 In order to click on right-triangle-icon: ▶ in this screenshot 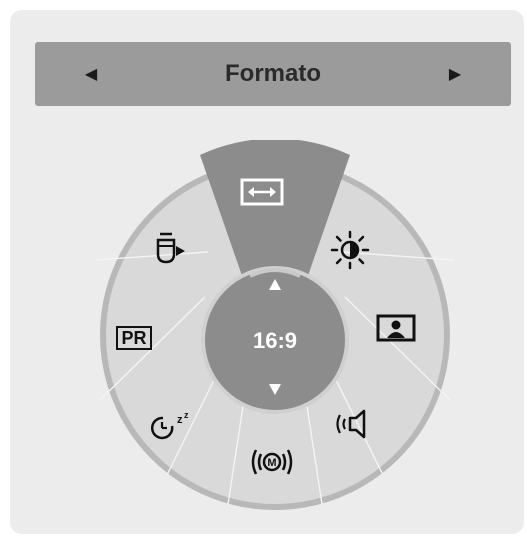, I will do `click(455, 74)`.